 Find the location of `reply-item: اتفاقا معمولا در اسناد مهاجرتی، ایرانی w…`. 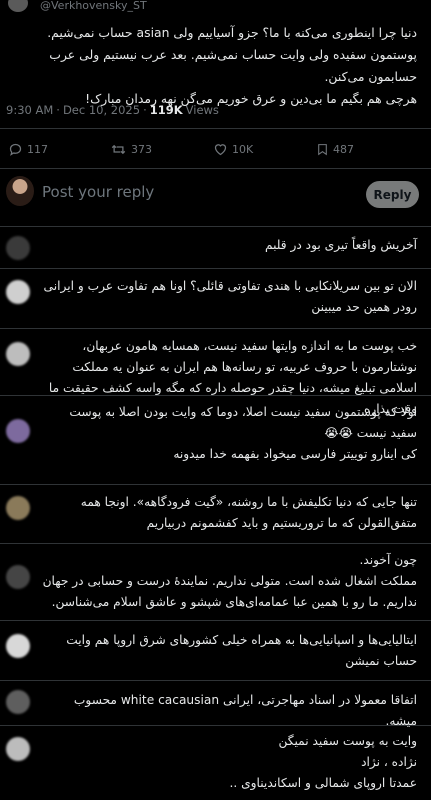

reply-item: اتفاقا معمولا در اسناد مهاجرتی، ایرانی w… is located at coordinates (215, 705).